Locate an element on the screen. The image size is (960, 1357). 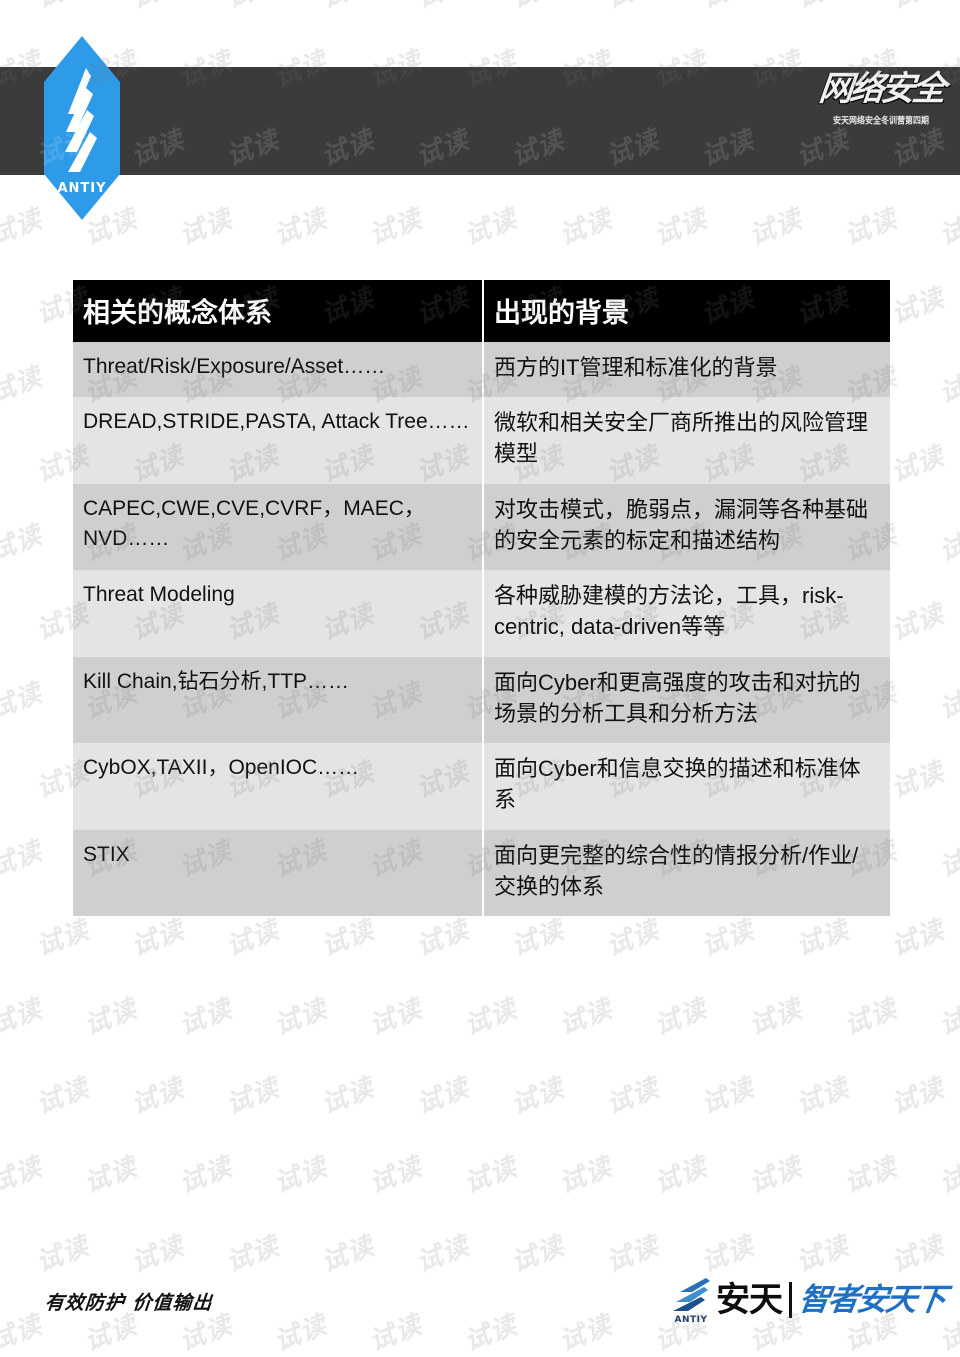
footer-tagline: 有效防护 价值输出 is located at coordinates (128, 1303).